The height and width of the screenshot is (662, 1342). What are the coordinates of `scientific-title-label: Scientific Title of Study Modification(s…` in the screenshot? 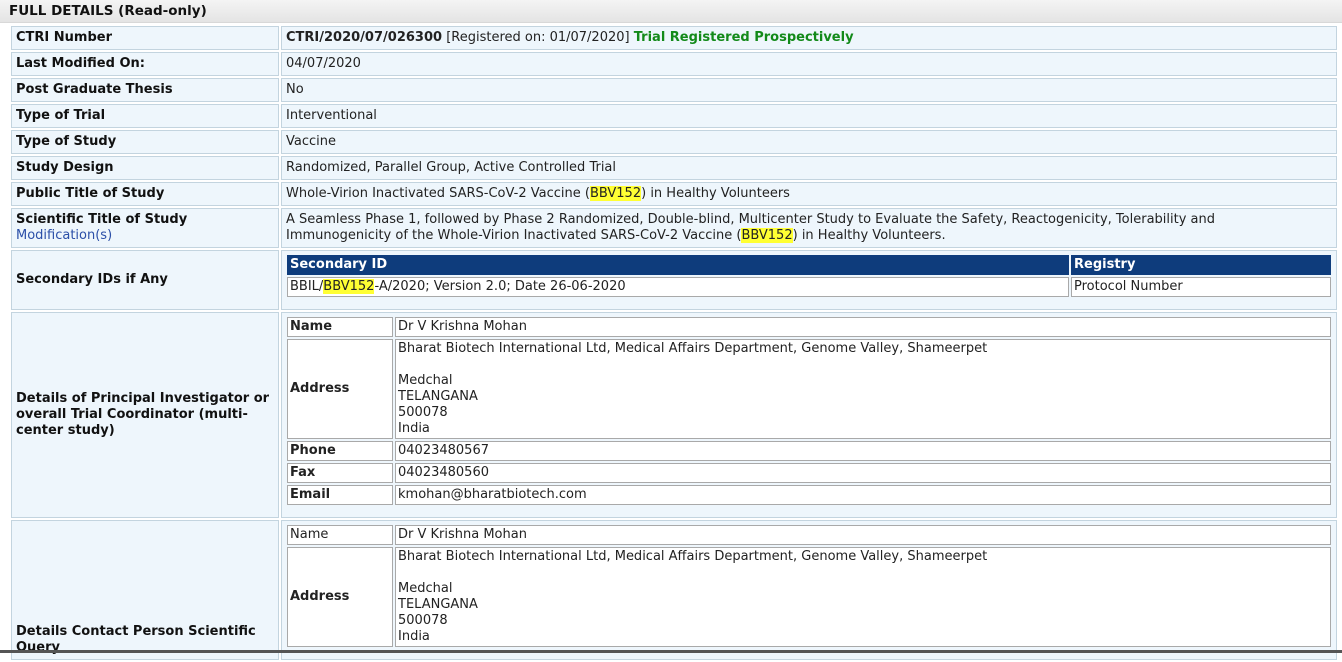 It's located at (145, 228).